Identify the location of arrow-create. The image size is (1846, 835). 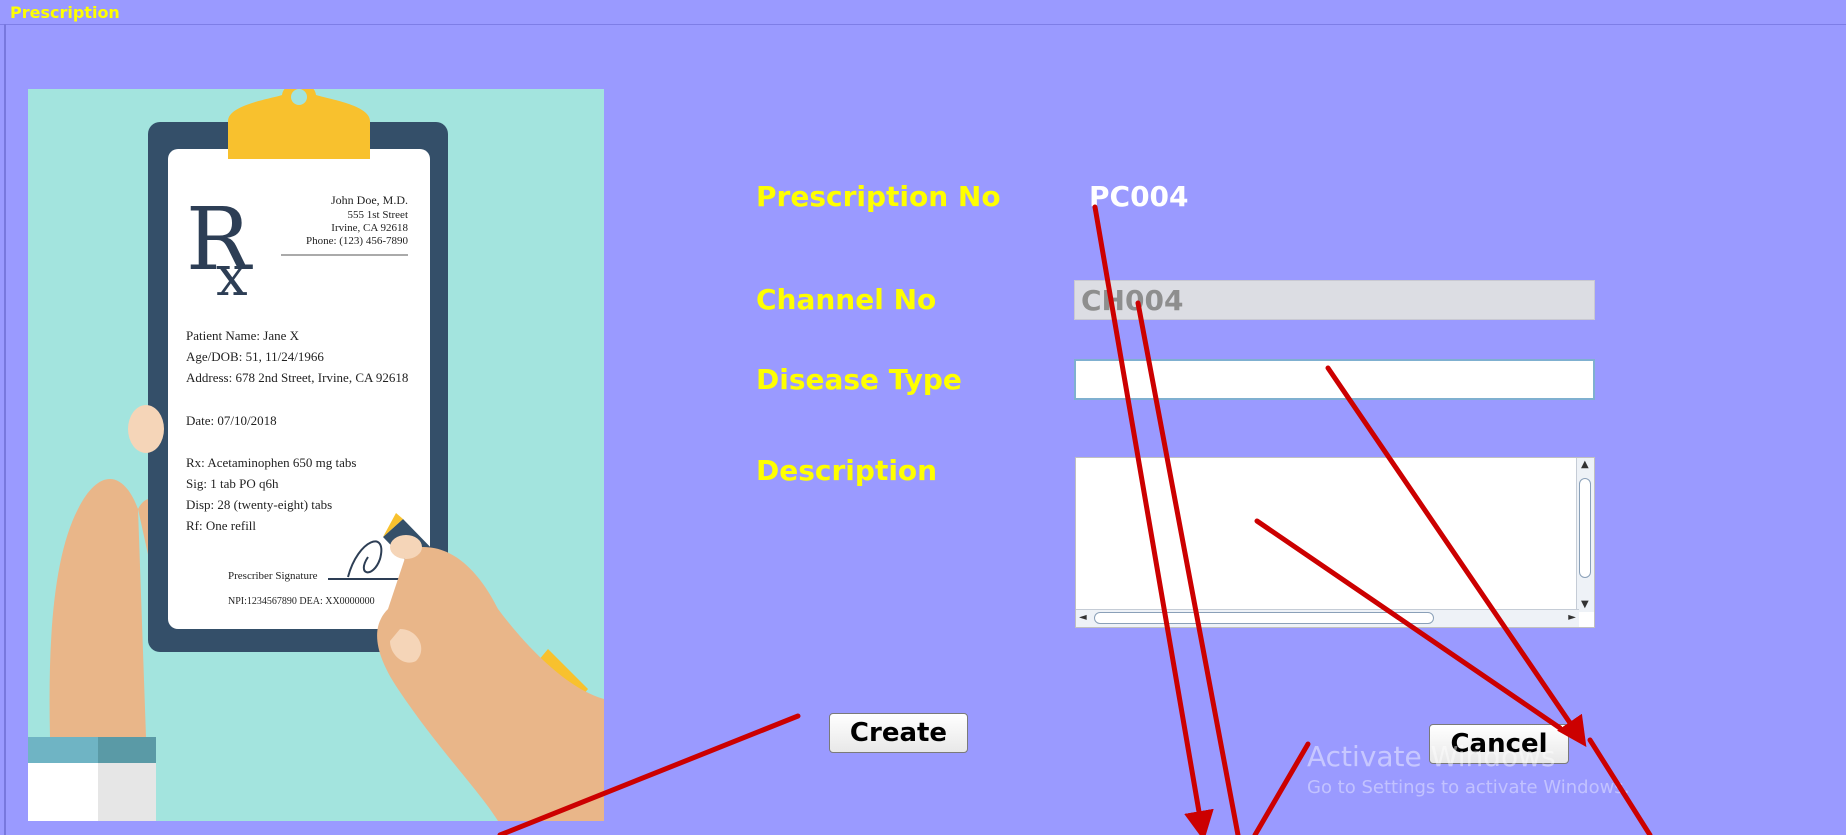
(649, 774).